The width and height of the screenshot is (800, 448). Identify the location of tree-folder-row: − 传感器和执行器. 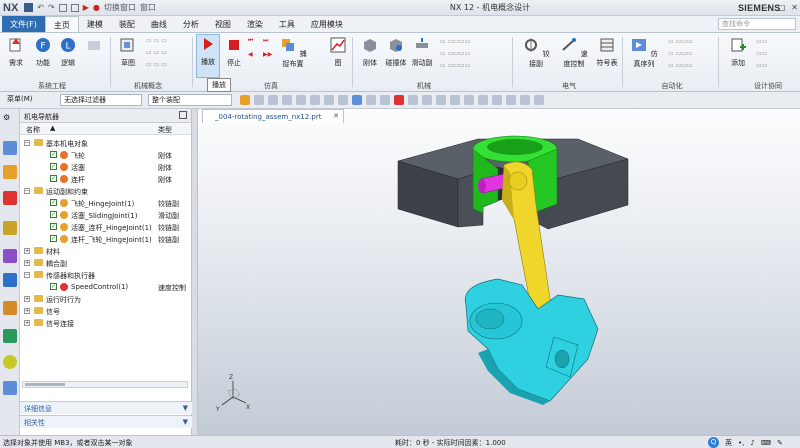
(105, 275).